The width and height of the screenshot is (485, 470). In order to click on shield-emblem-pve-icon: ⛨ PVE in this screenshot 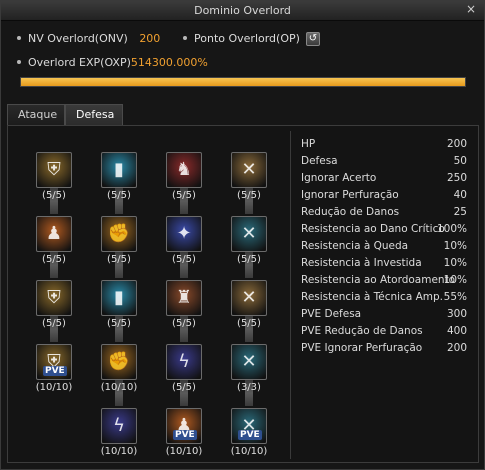, I will do `click(54, 362)`.